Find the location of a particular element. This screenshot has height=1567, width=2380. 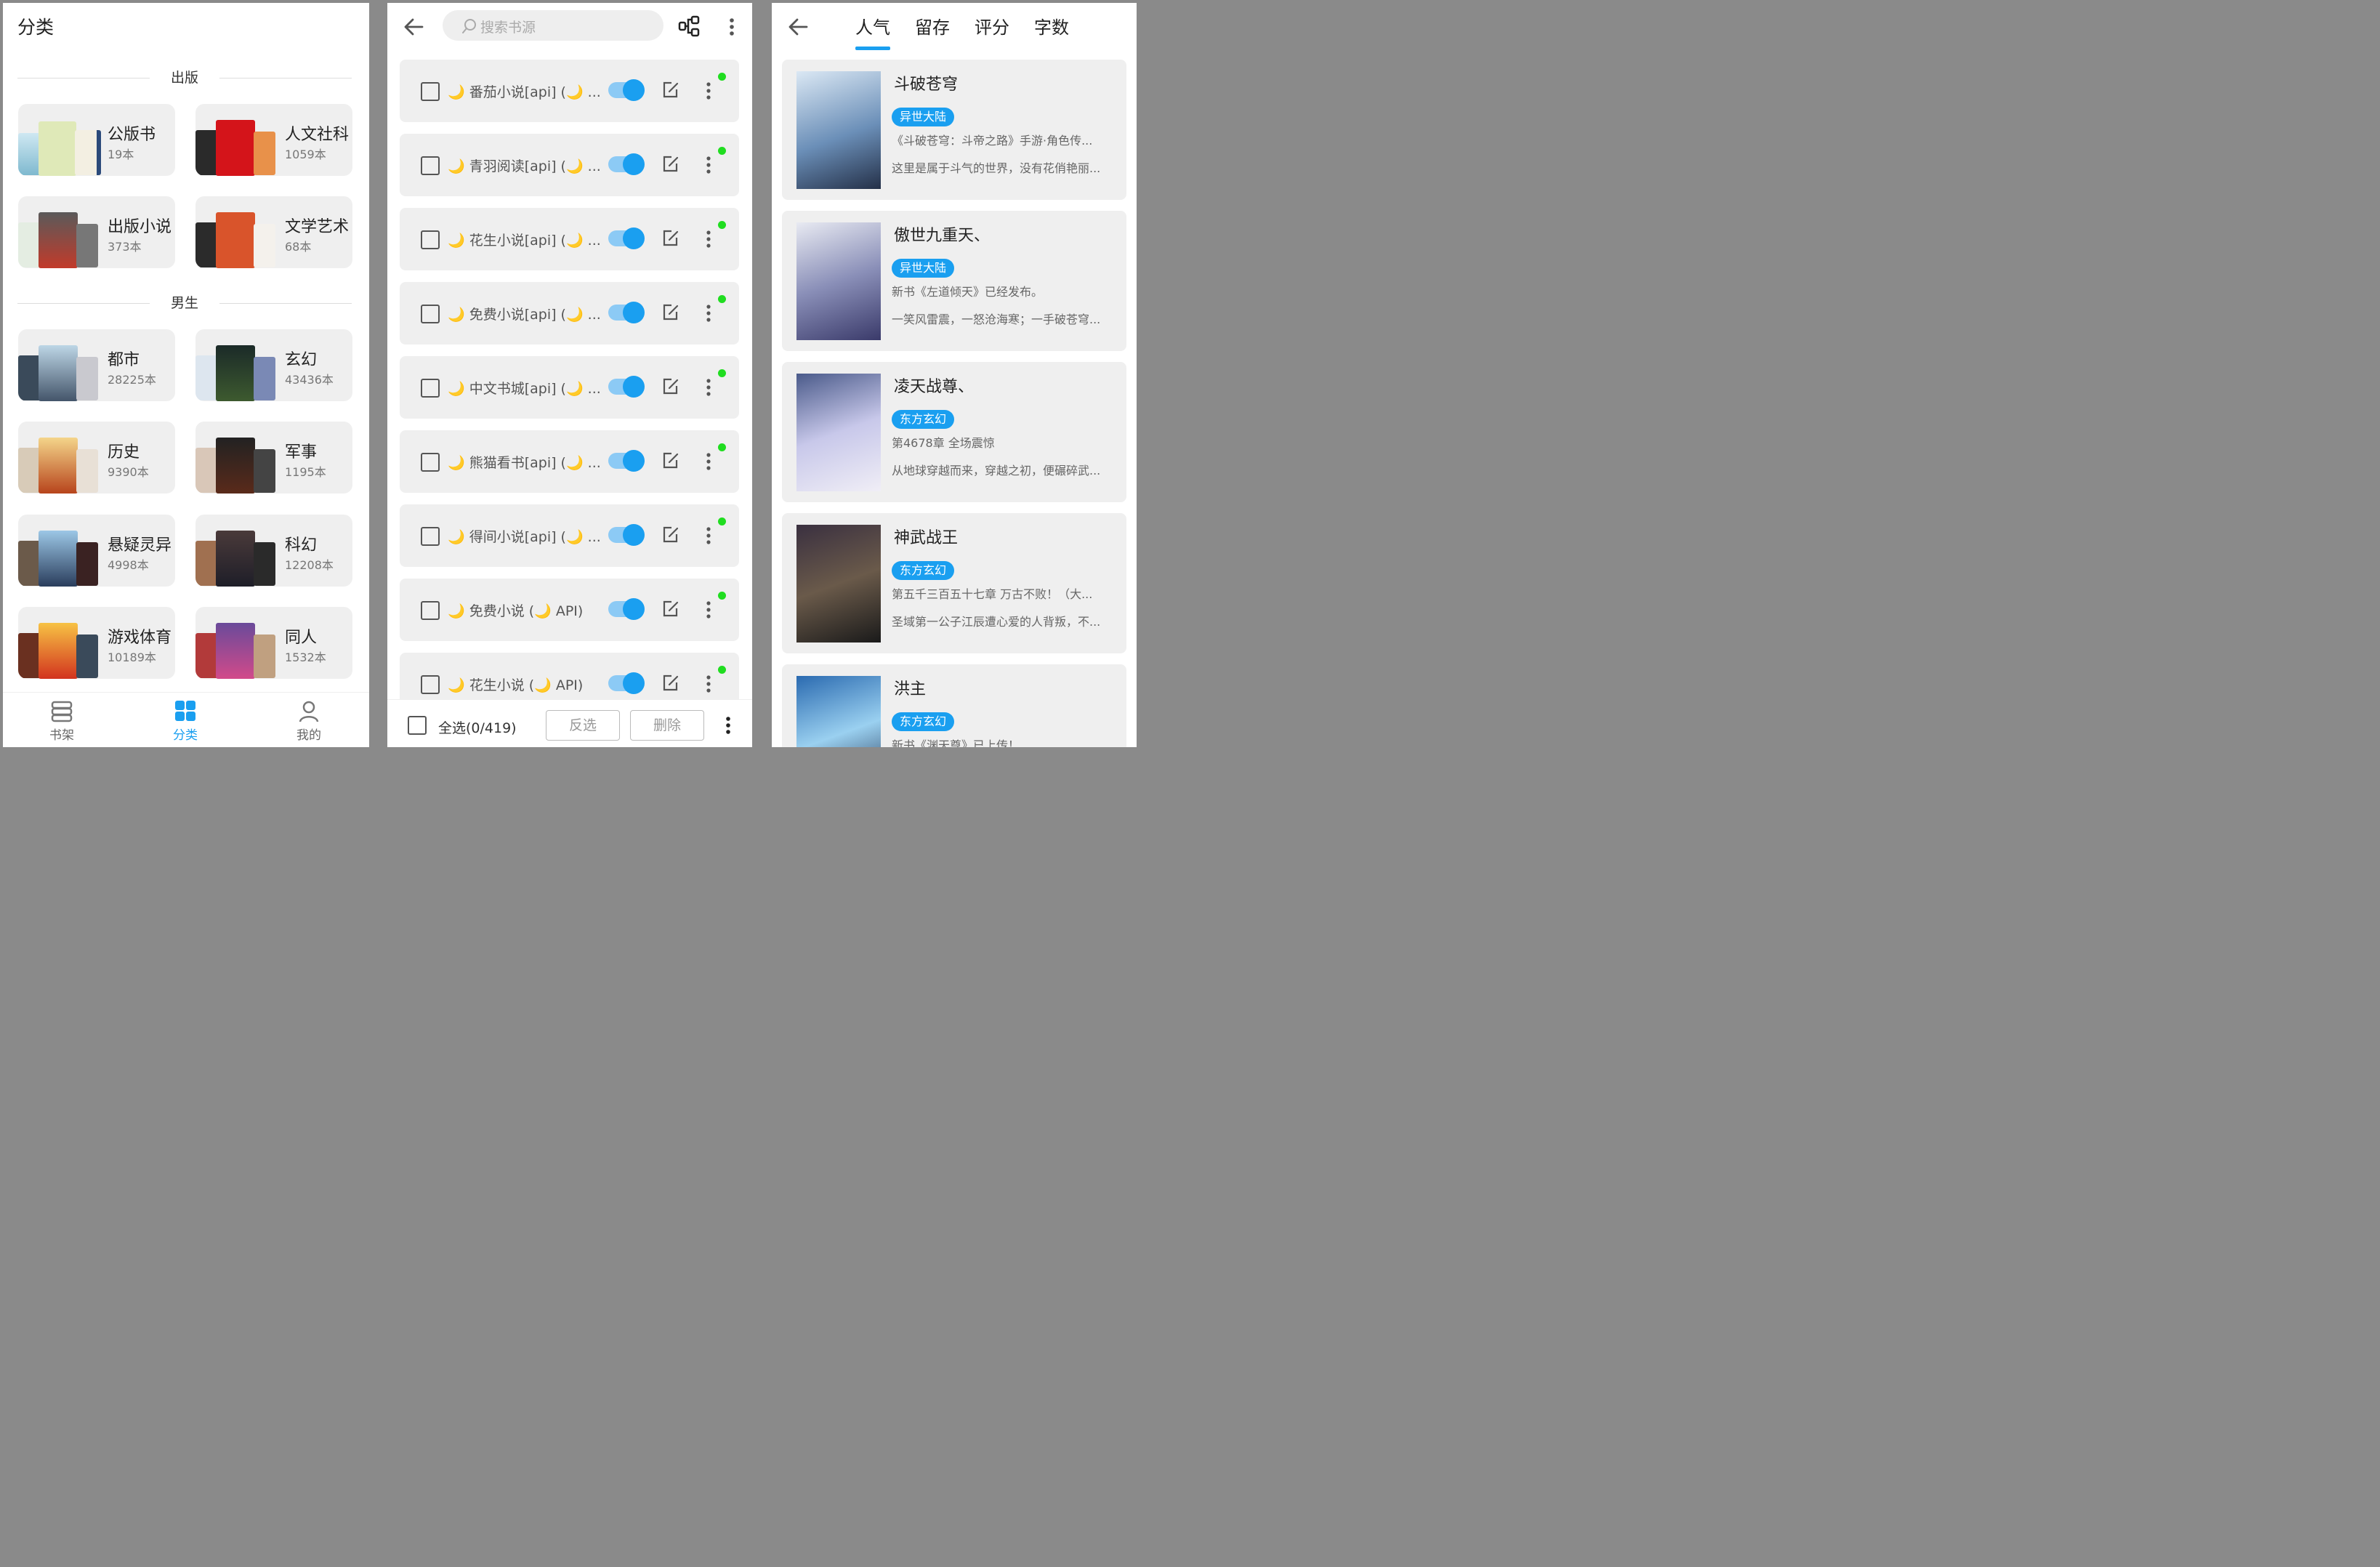

category-card-mystery: 悬疑灵异 4998本 is located at coordinates (96, 551).